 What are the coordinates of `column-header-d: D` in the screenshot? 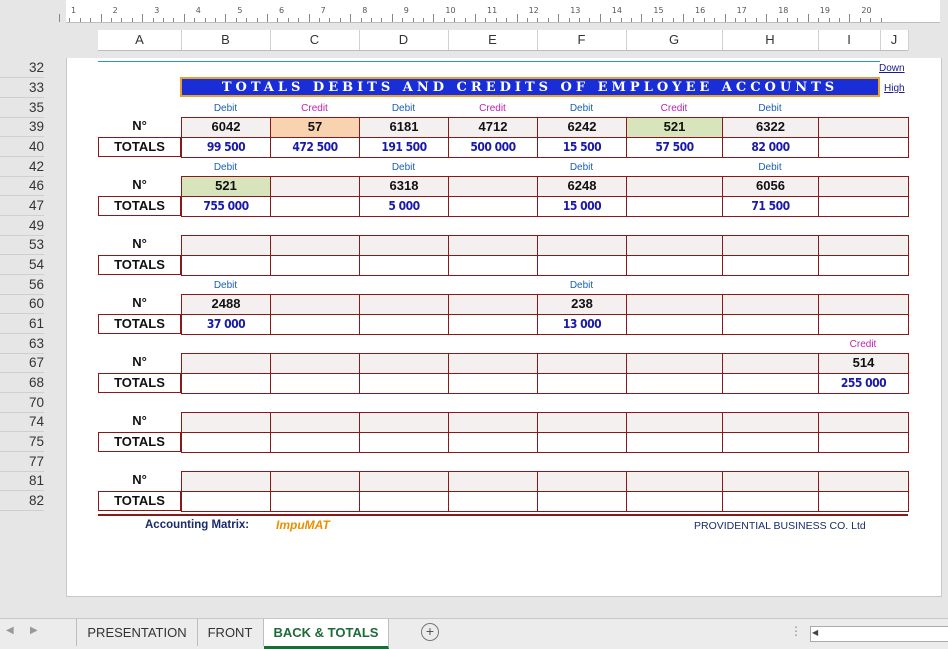 It's located at (404, 40).